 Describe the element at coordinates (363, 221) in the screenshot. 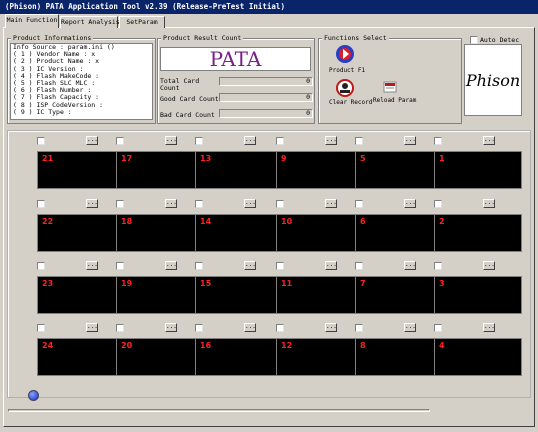

I see `slot-number: 6` at that location.